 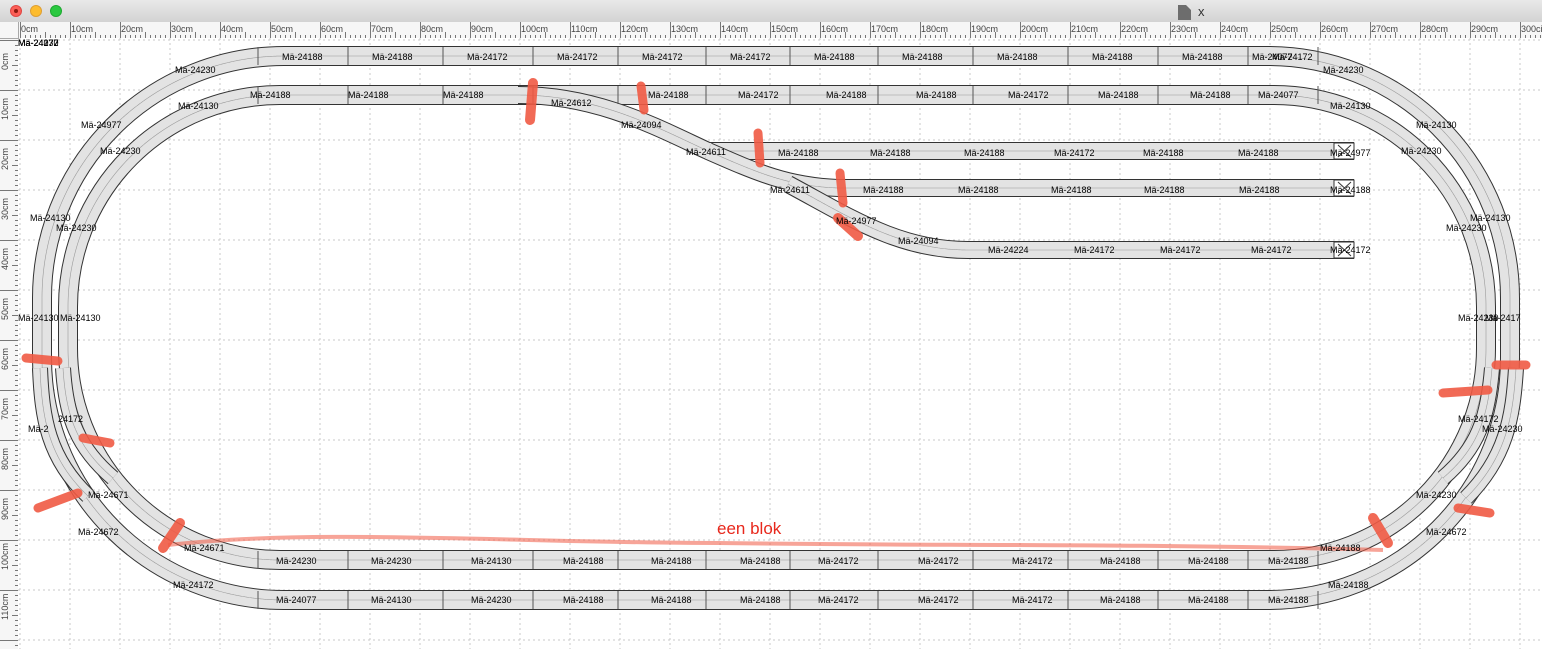 I want to click on minimize-button, so click(x=36, y=11).